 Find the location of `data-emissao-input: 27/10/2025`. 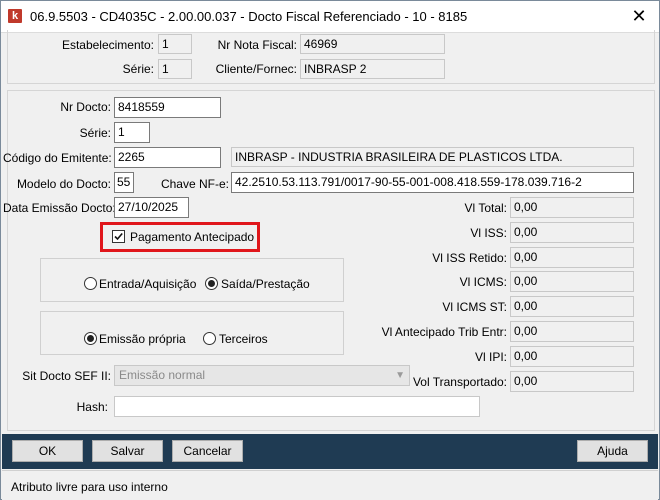

data-emissao-input: 27/10/2025 is located at coordinates (151, 207).